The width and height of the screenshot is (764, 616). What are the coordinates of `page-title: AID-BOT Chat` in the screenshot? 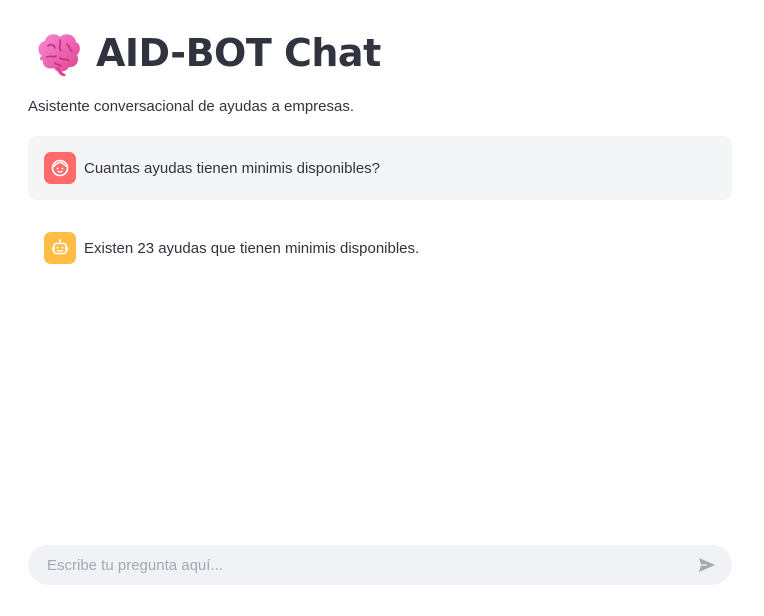 It's located at (238, 53).